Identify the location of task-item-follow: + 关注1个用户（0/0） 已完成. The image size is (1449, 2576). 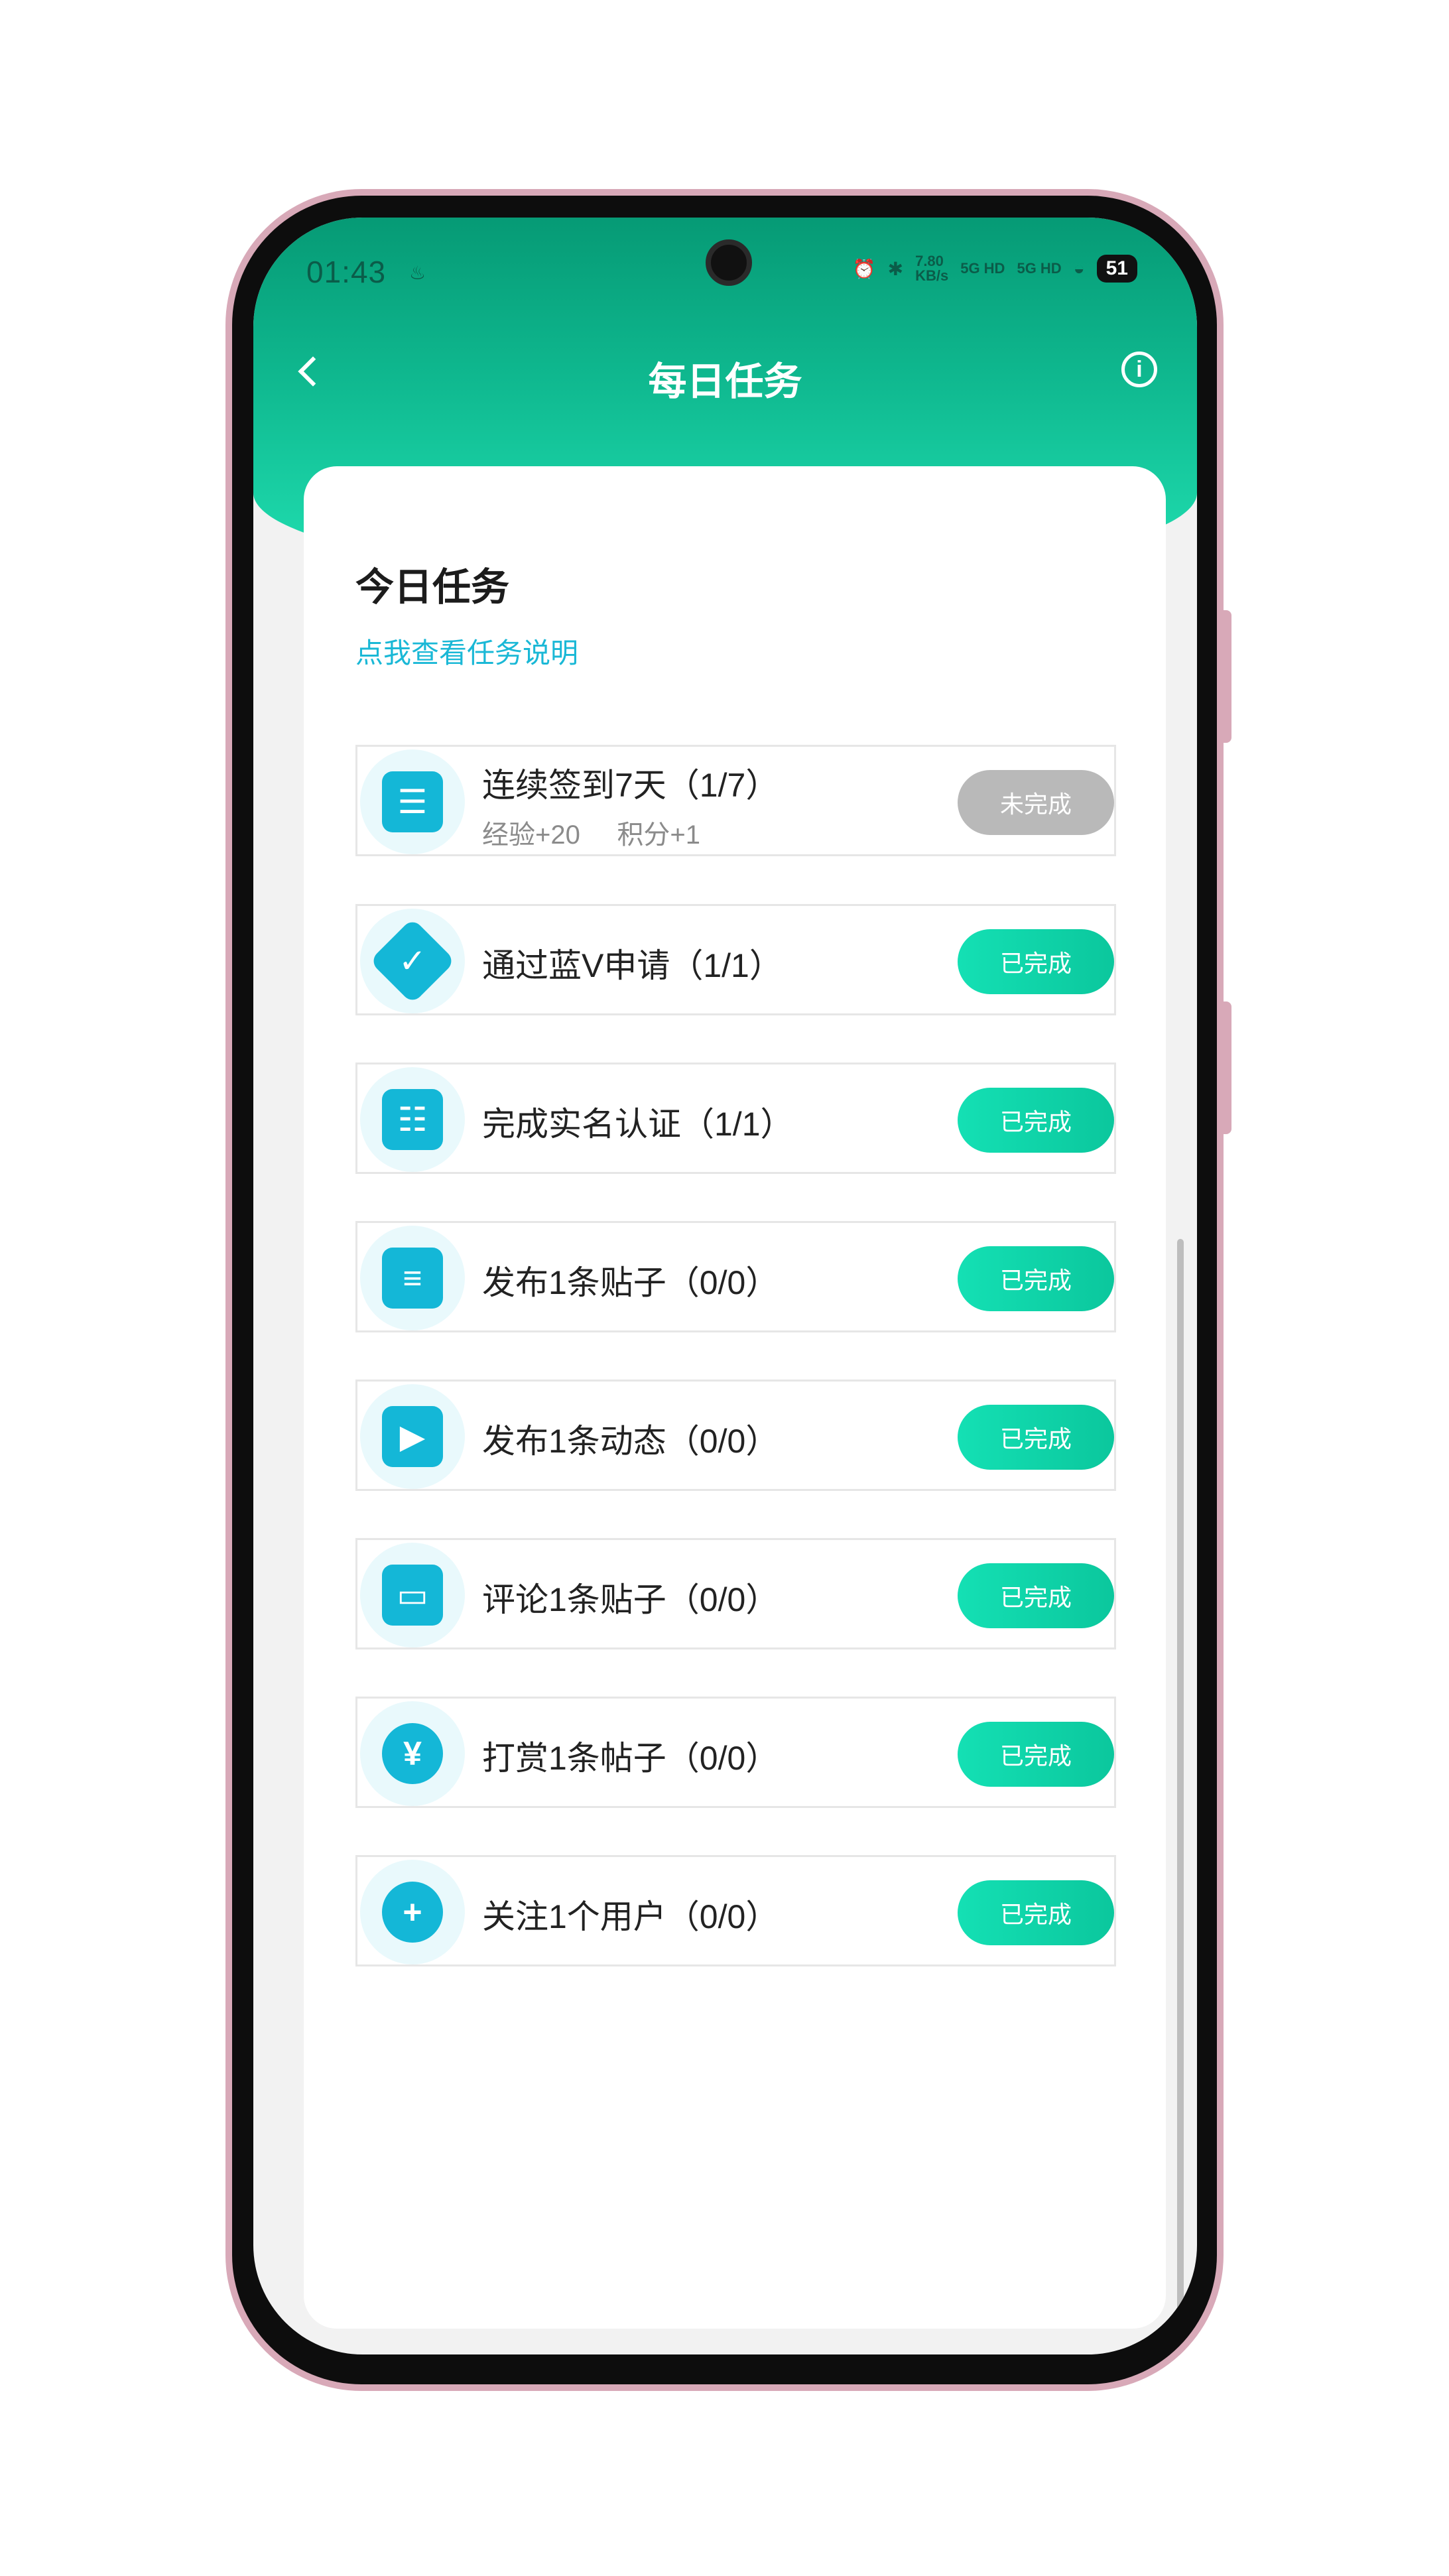
(735, 1911).